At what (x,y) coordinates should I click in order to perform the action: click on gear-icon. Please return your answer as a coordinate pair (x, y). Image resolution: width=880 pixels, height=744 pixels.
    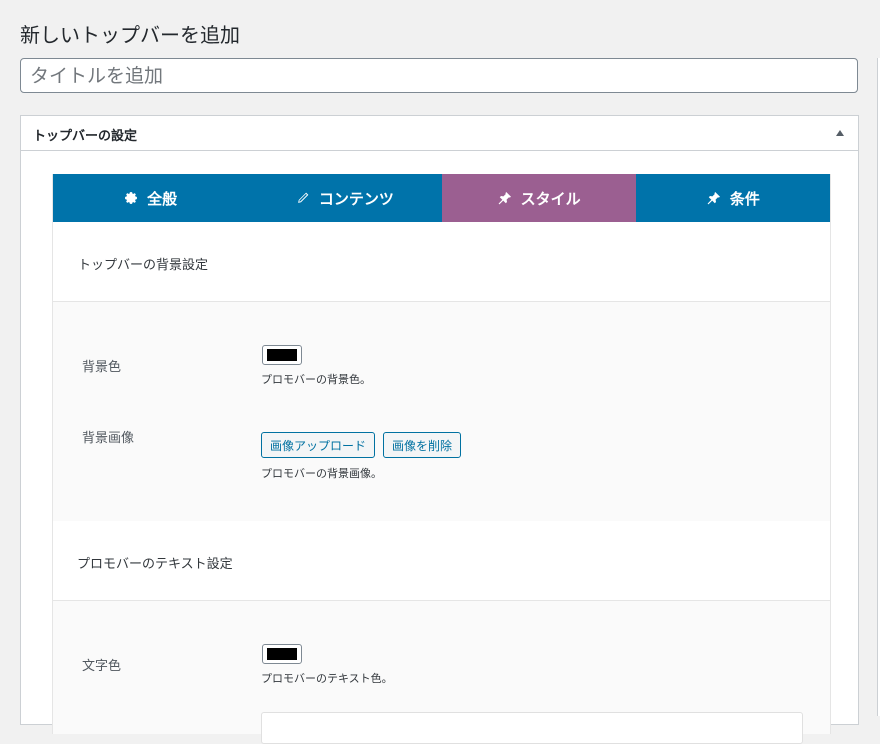
    Looking at the image, I should click on (131, 198).